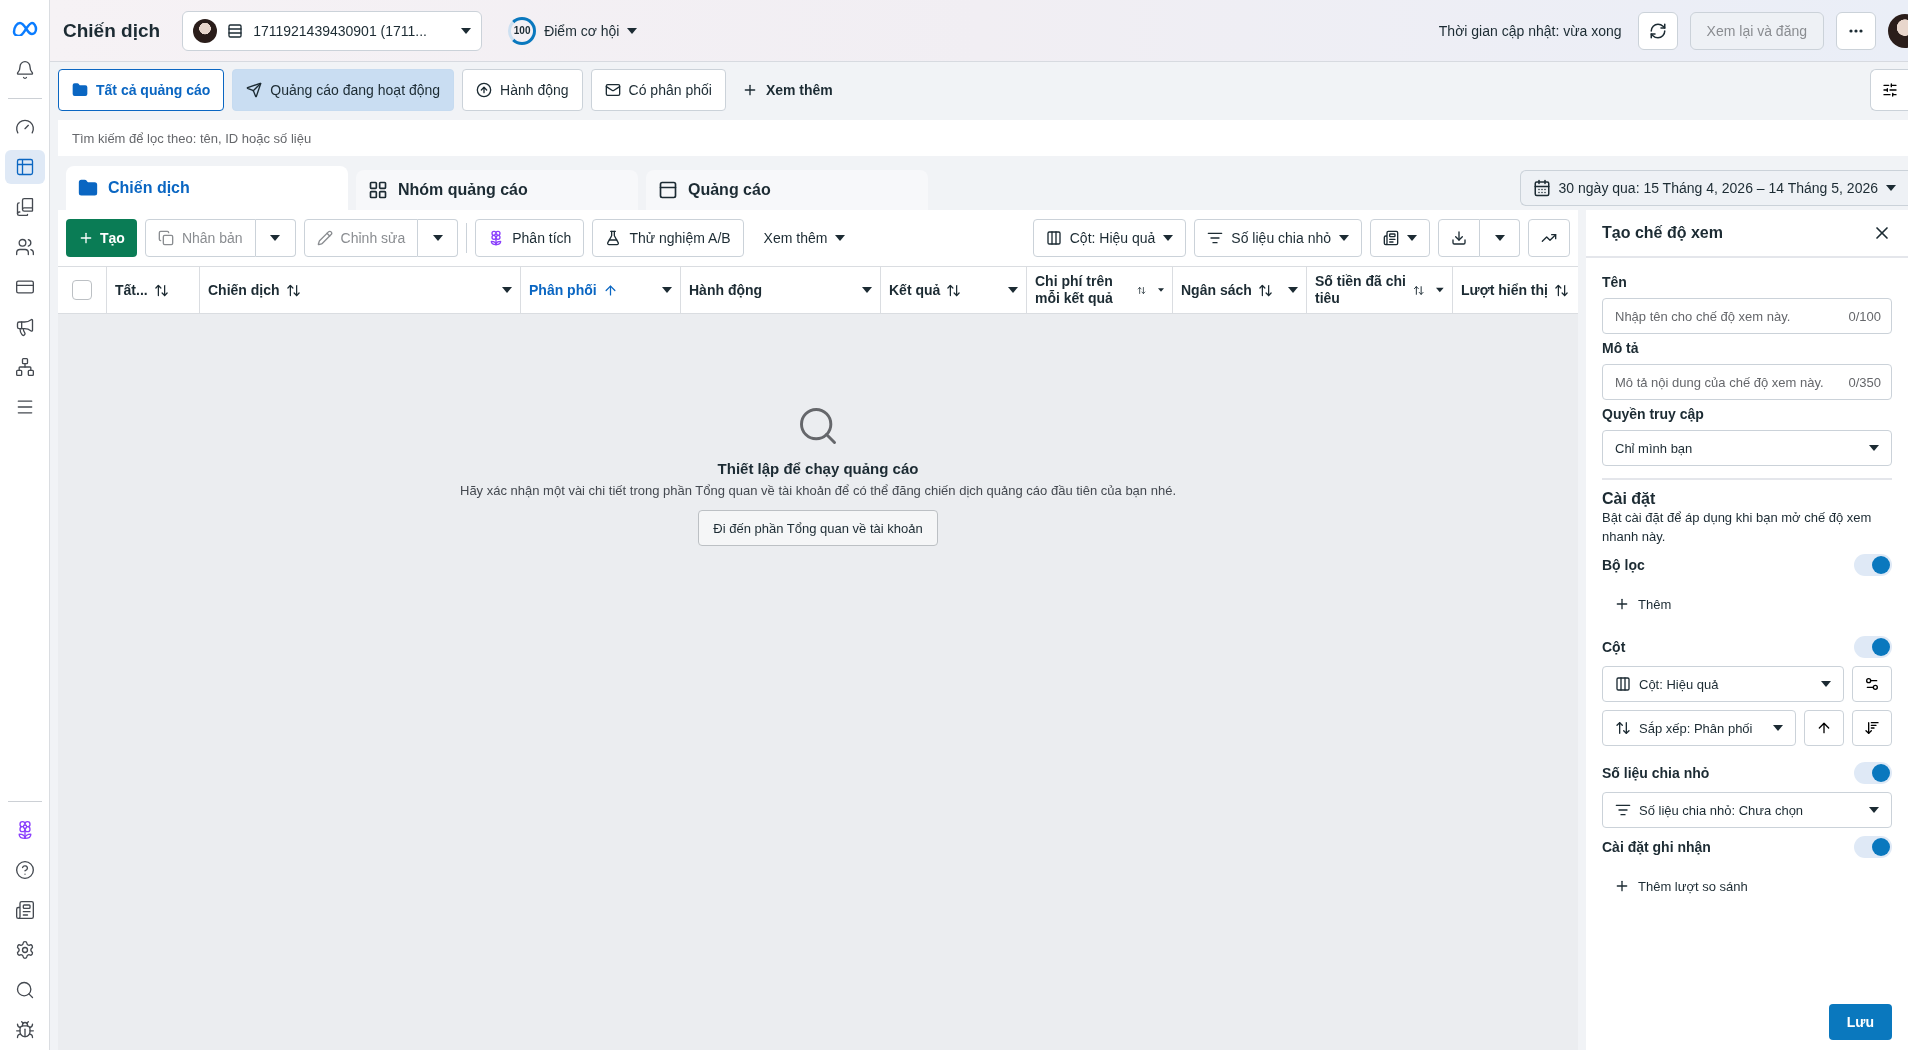 The width and height of the screenshot is (1908, 1050). What do you see at coordinates (1615, 282) in the screenshot?
I see `field-label: Tên` at bounding box center [1615, 282].